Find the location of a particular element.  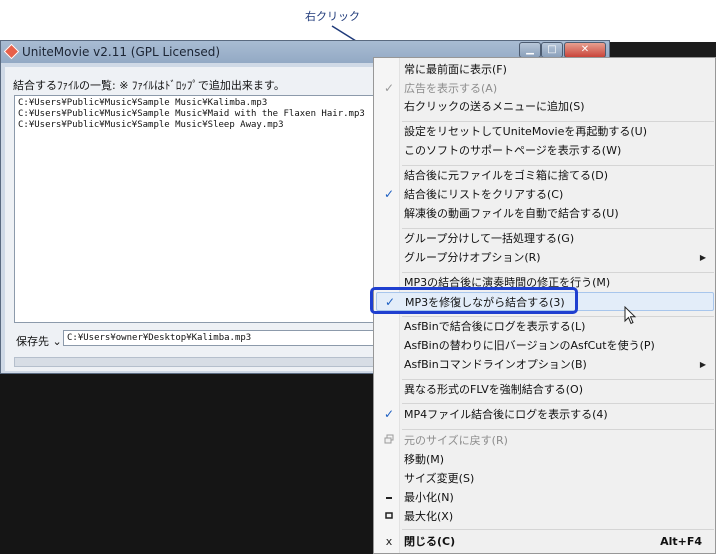

menu-item-label: 常に最前面に表示(F) is located at coordinates (455, 69).